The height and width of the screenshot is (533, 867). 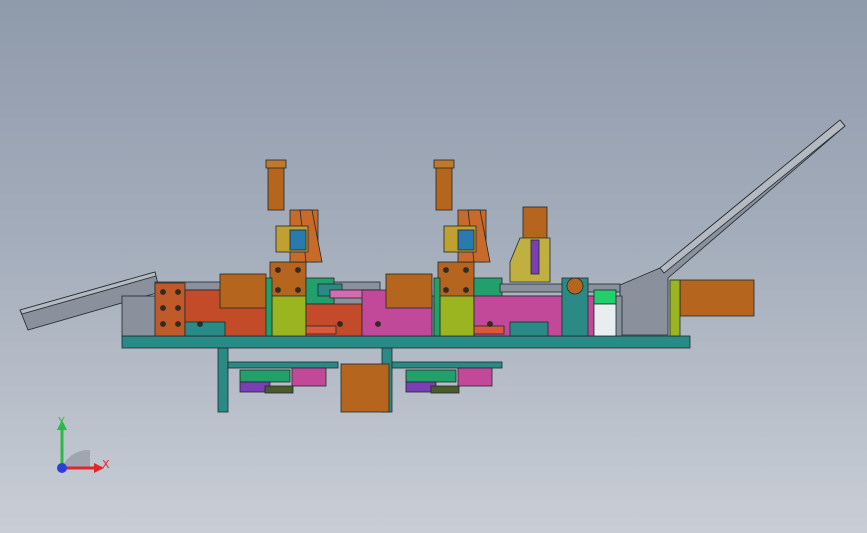 I want to click on station2-teal-low, so click(x=529, y=329).